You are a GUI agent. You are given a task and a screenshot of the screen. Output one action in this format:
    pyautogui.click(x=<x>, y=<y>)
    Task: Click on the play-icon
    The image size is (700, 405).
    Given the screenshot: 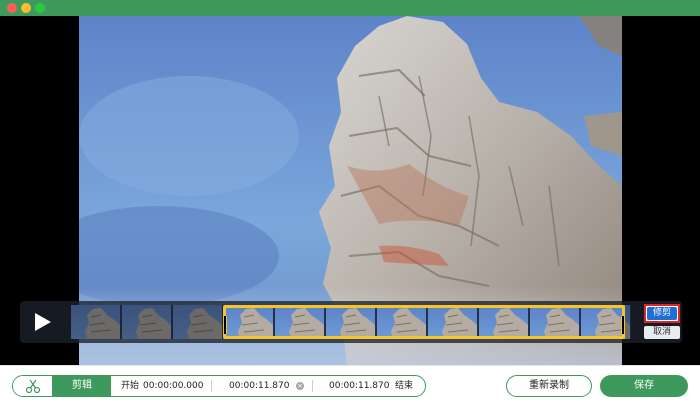 What is the action you would take?
    pyautogui.click(x=42, y=322)
    